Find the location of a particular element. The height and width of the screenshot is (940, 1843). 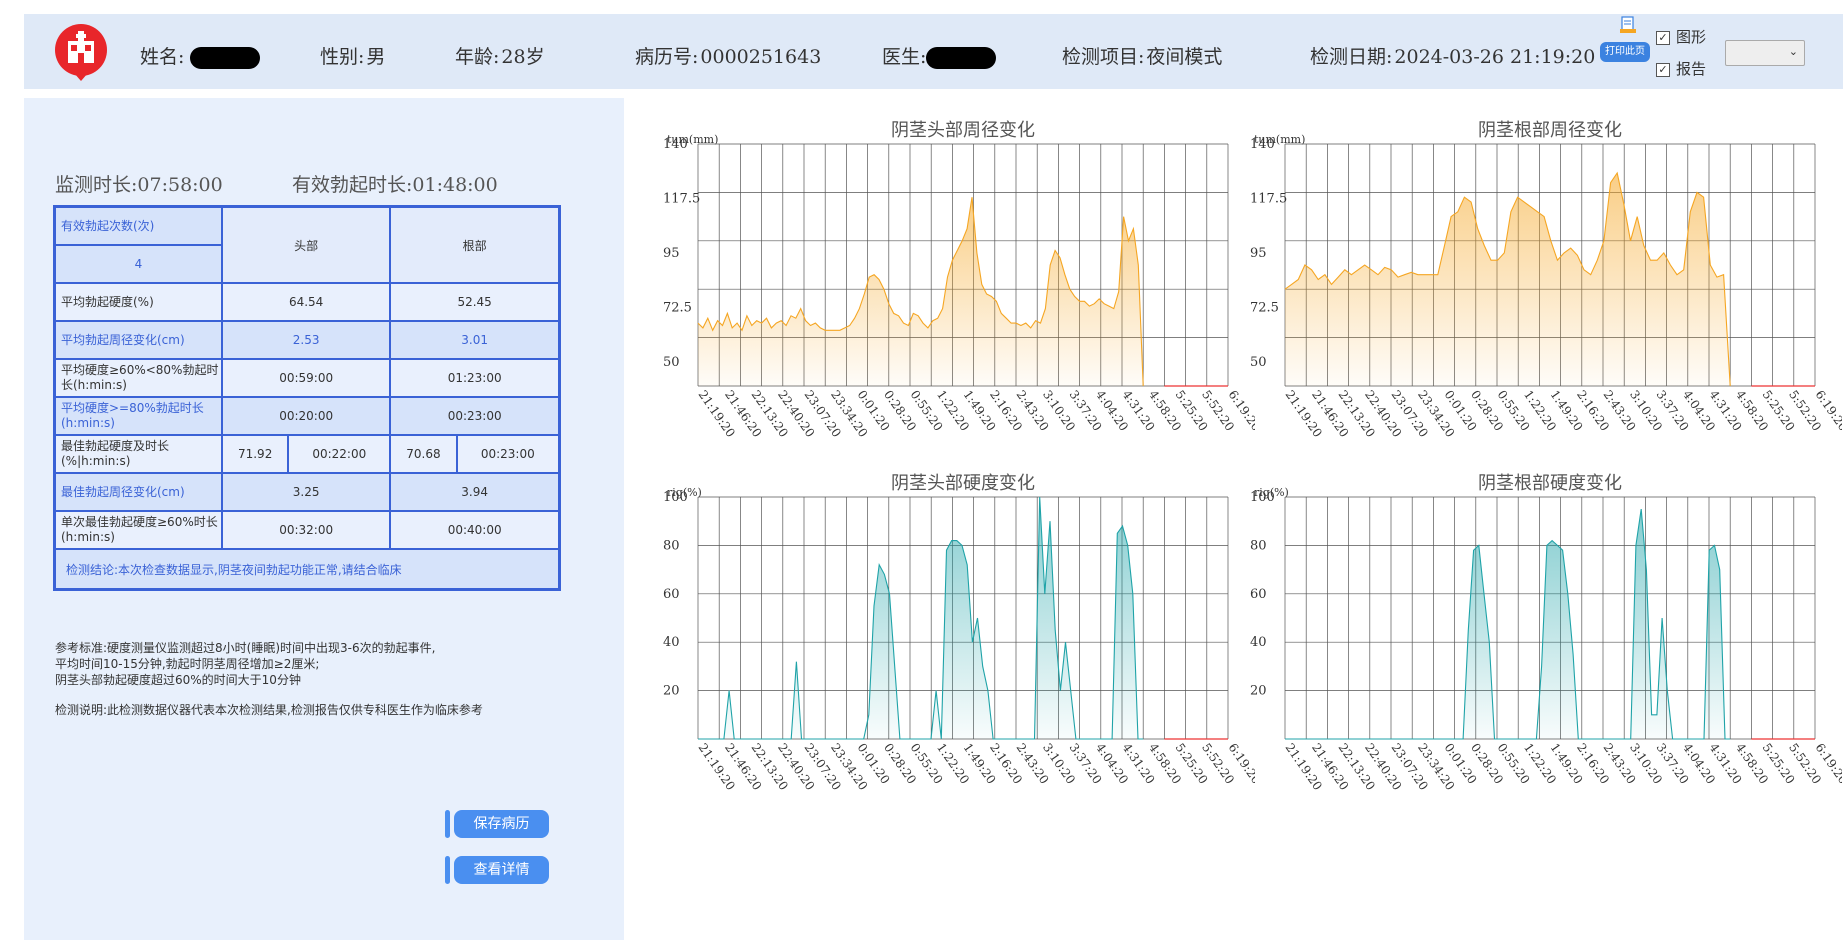

reference-line: 阴茎头部勃起硬度超过60%的时间大于10分钟 is located at coordinates (178, 680).